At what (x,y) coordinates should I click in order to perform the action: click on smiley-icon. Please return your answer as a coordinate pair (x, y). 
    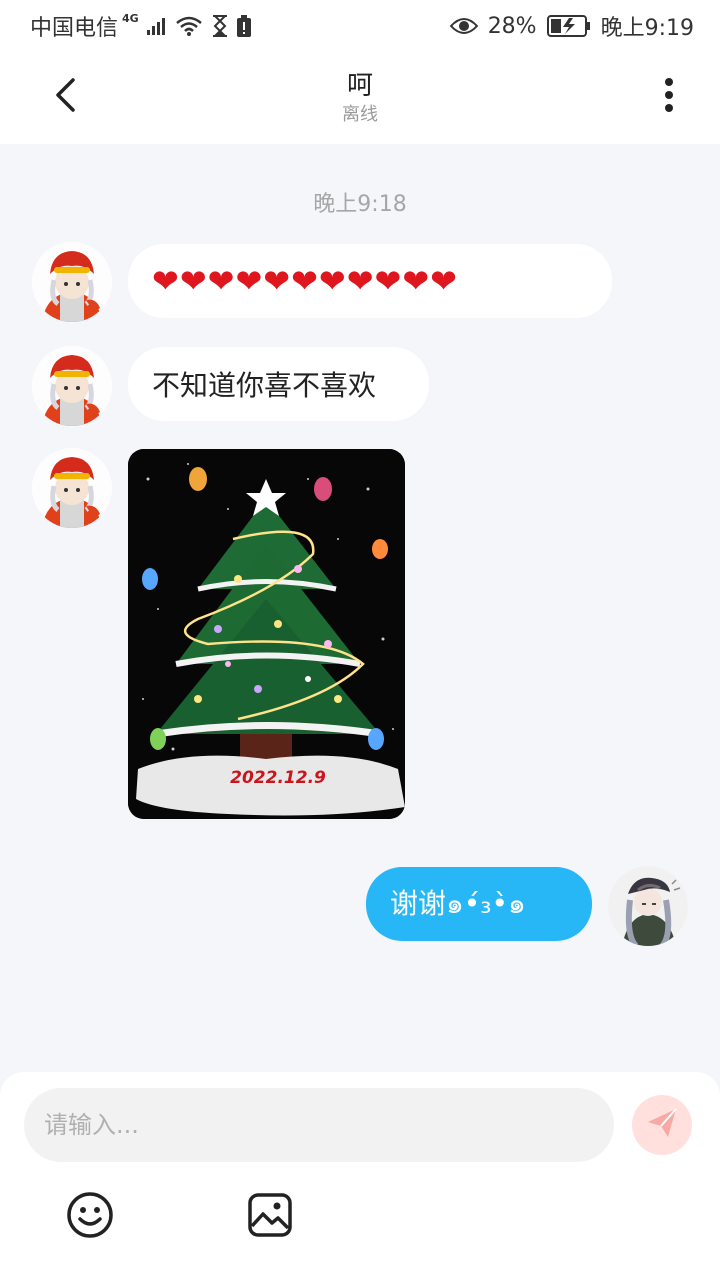
    Looking at the image, I should click on (90, 1217).